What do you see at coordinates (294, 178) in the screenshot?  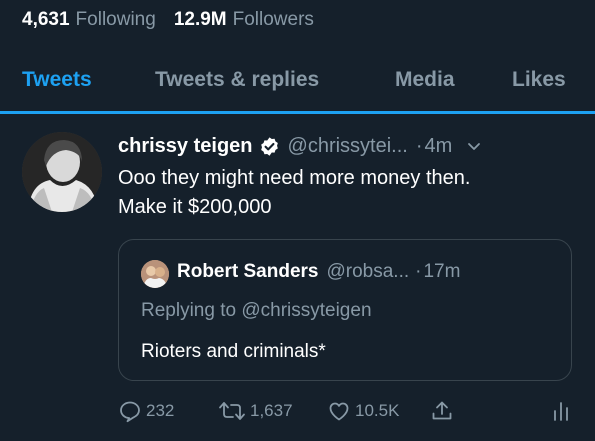 I see `tweet-text-line: Ooo they might need more money then.` at bounding box center [294, 178].